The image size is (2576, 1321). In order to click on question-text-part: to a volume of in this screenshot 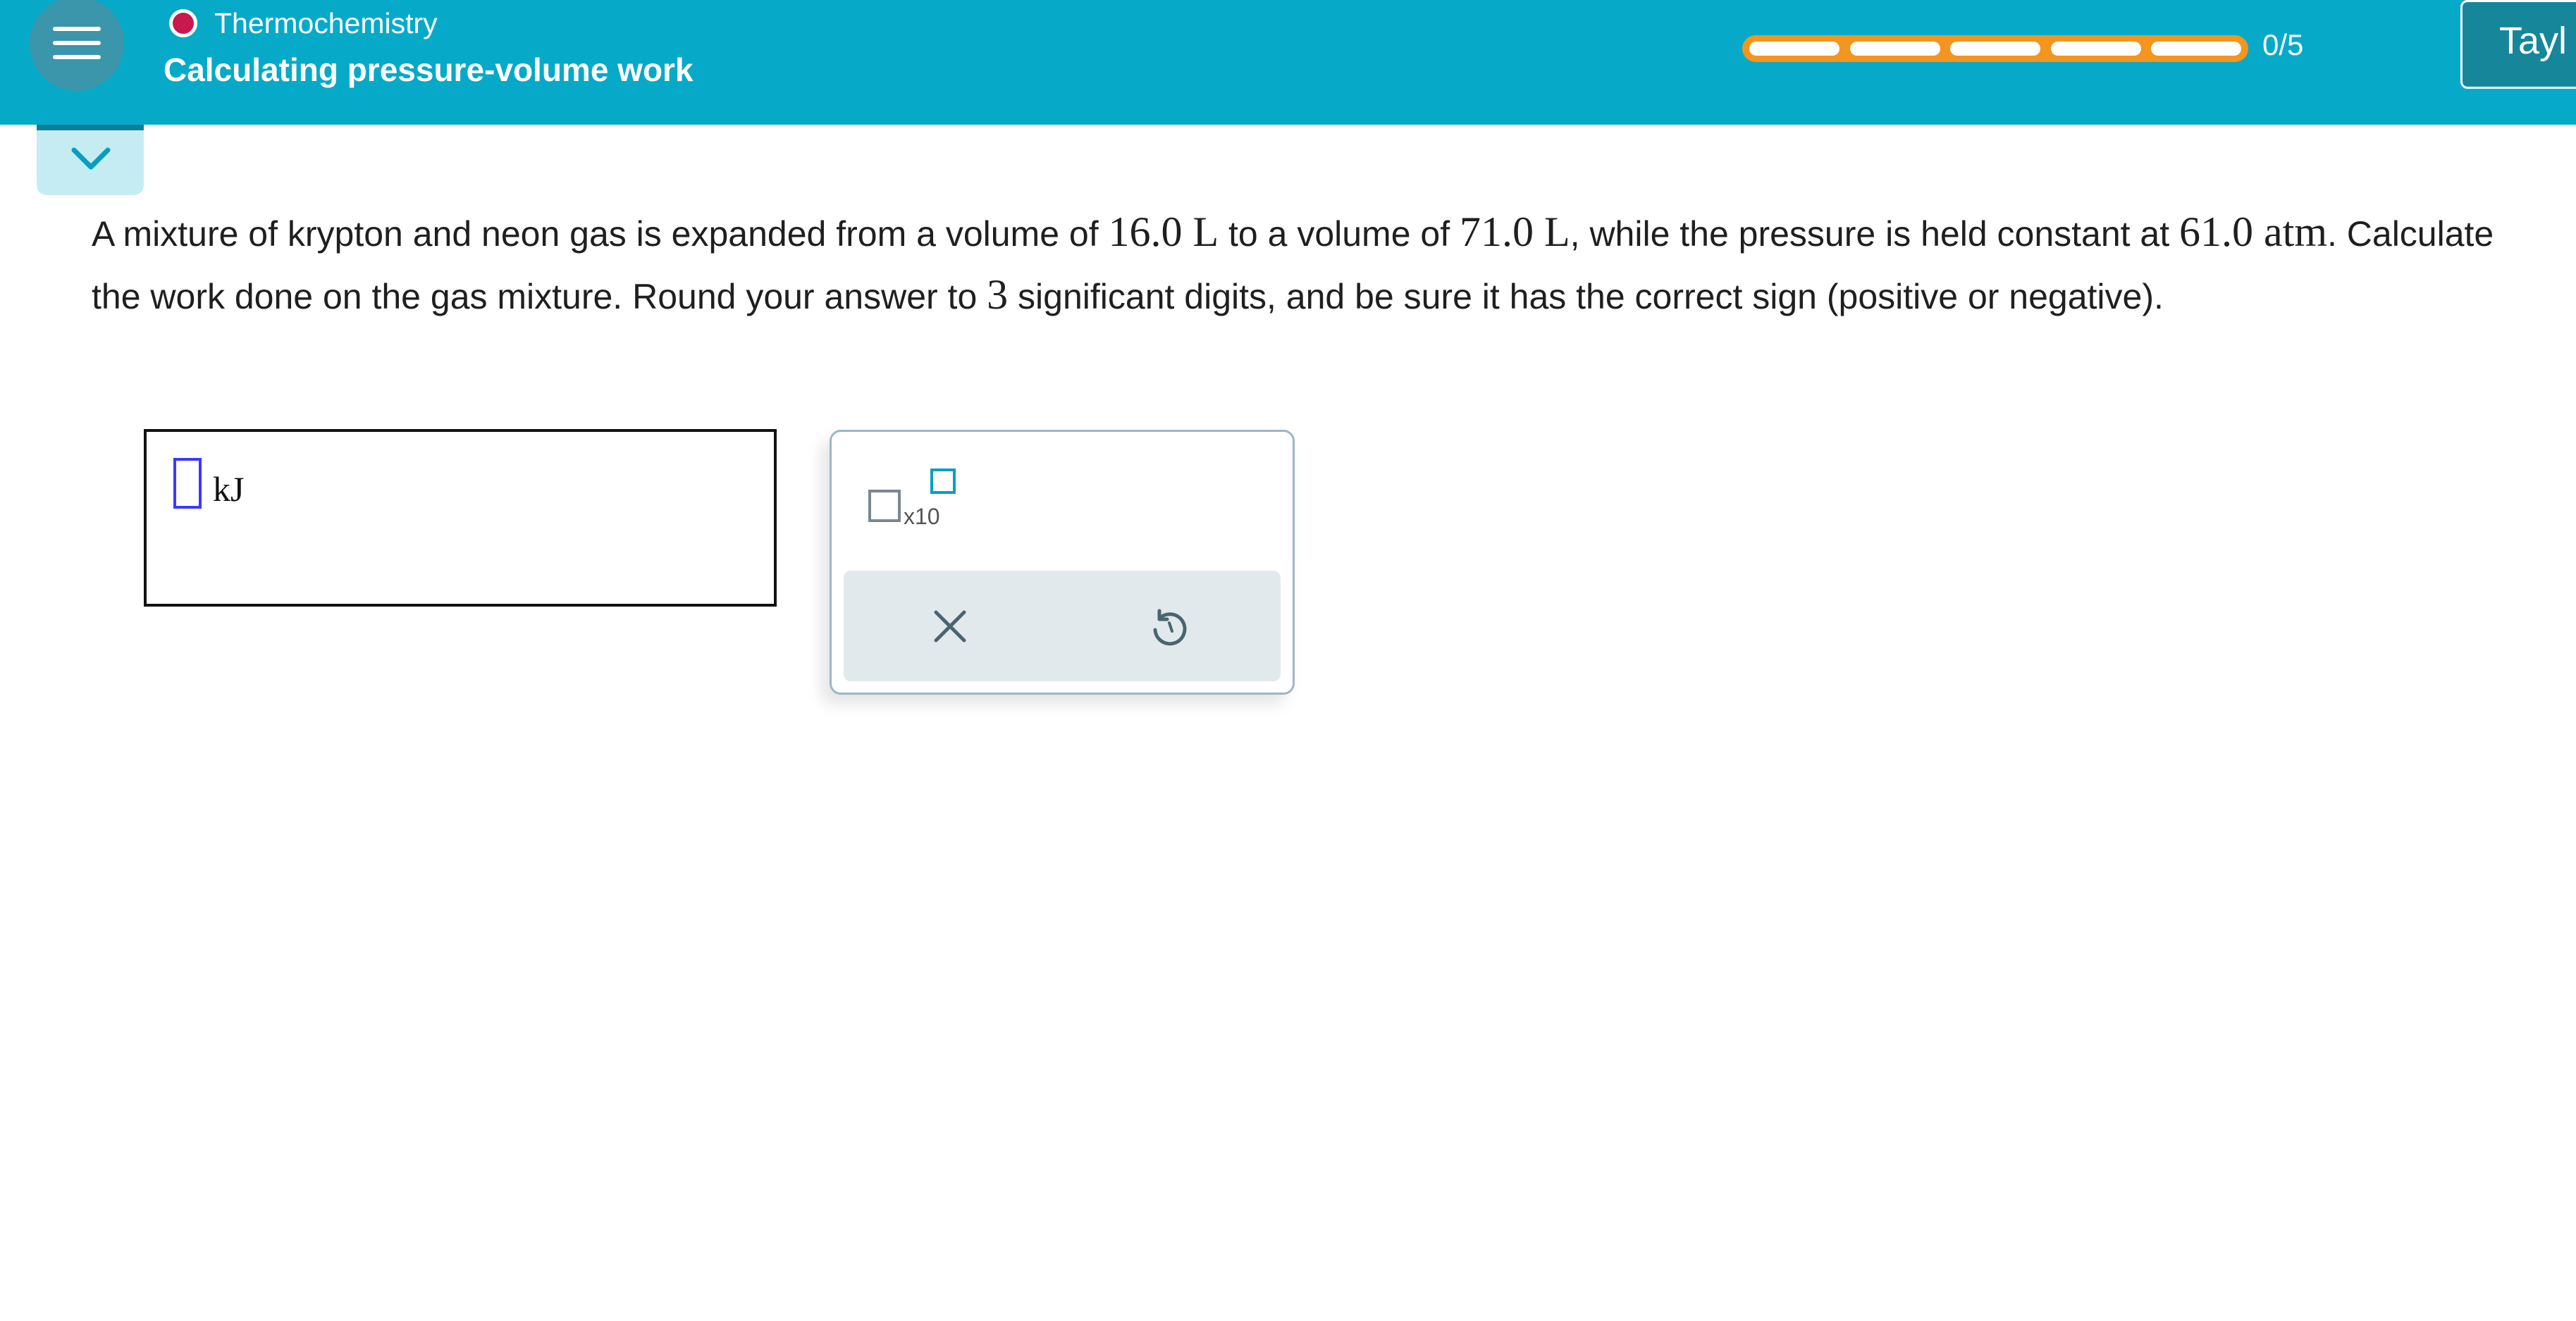, I will do `click(1339, 234)`.